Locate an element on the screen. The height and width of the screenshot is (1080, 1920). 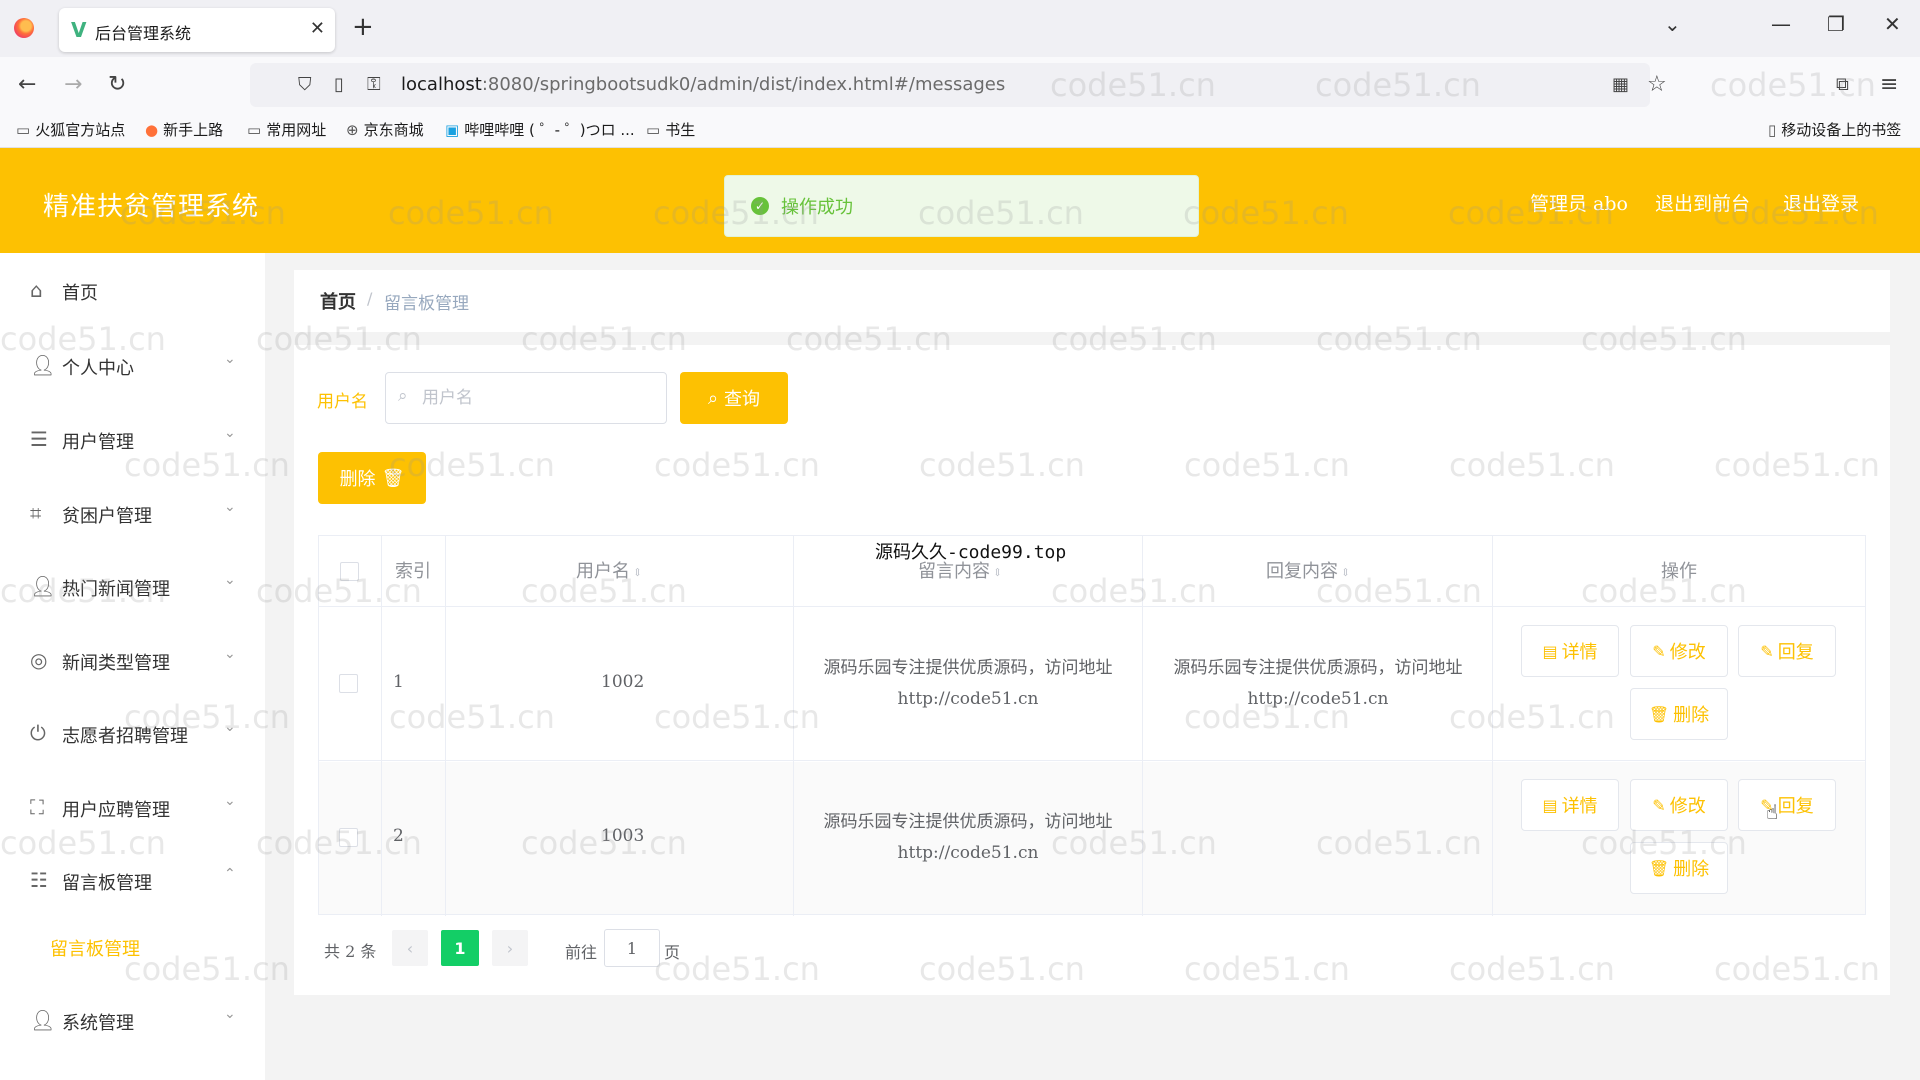
admin-name: 管理员 abo is located at coordinates (1579, 204).